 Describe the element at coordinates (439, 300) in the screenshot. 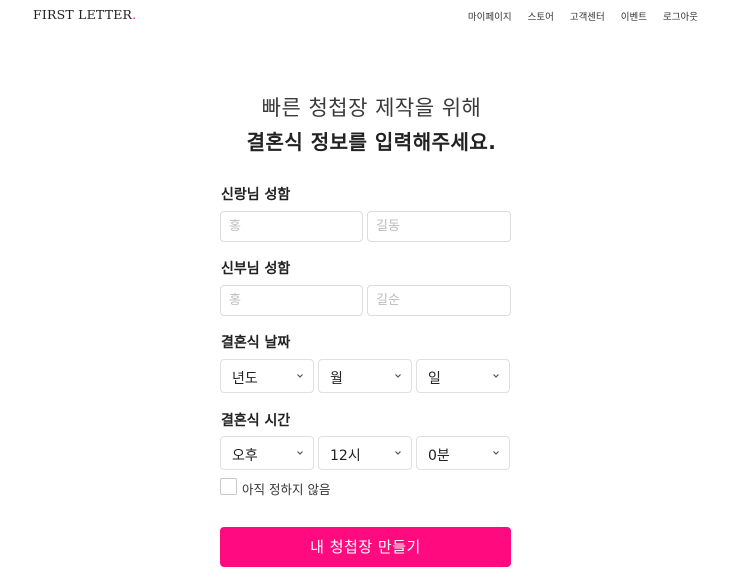

I see `bride-first-name-input` at that location.